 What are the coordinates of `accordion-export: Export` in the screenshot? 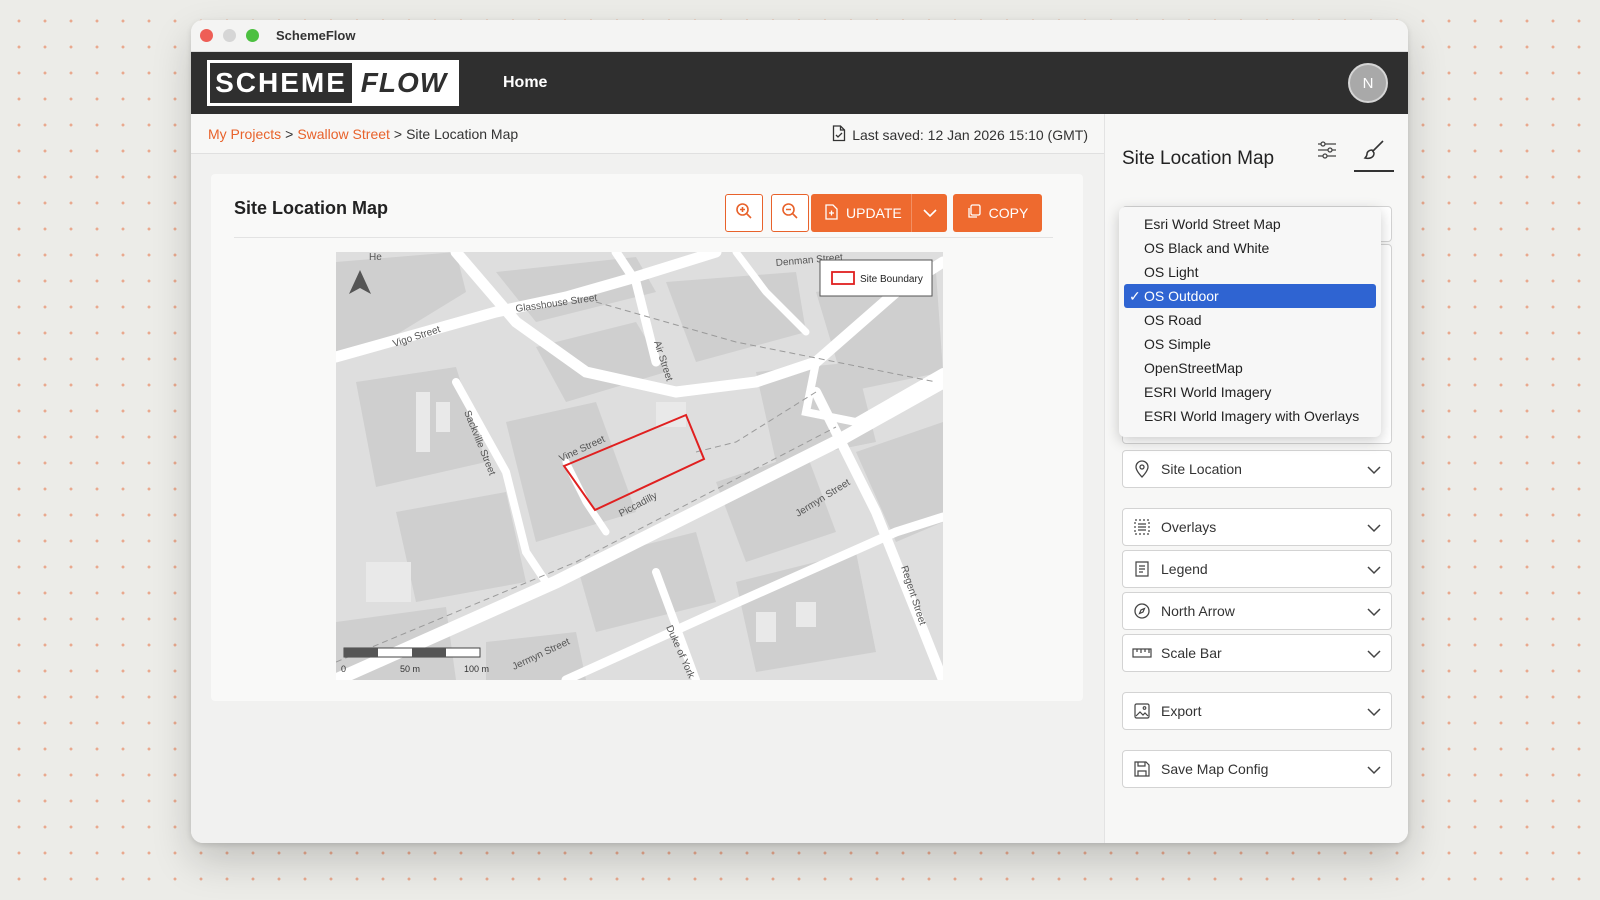 It's located at (1257, 711).